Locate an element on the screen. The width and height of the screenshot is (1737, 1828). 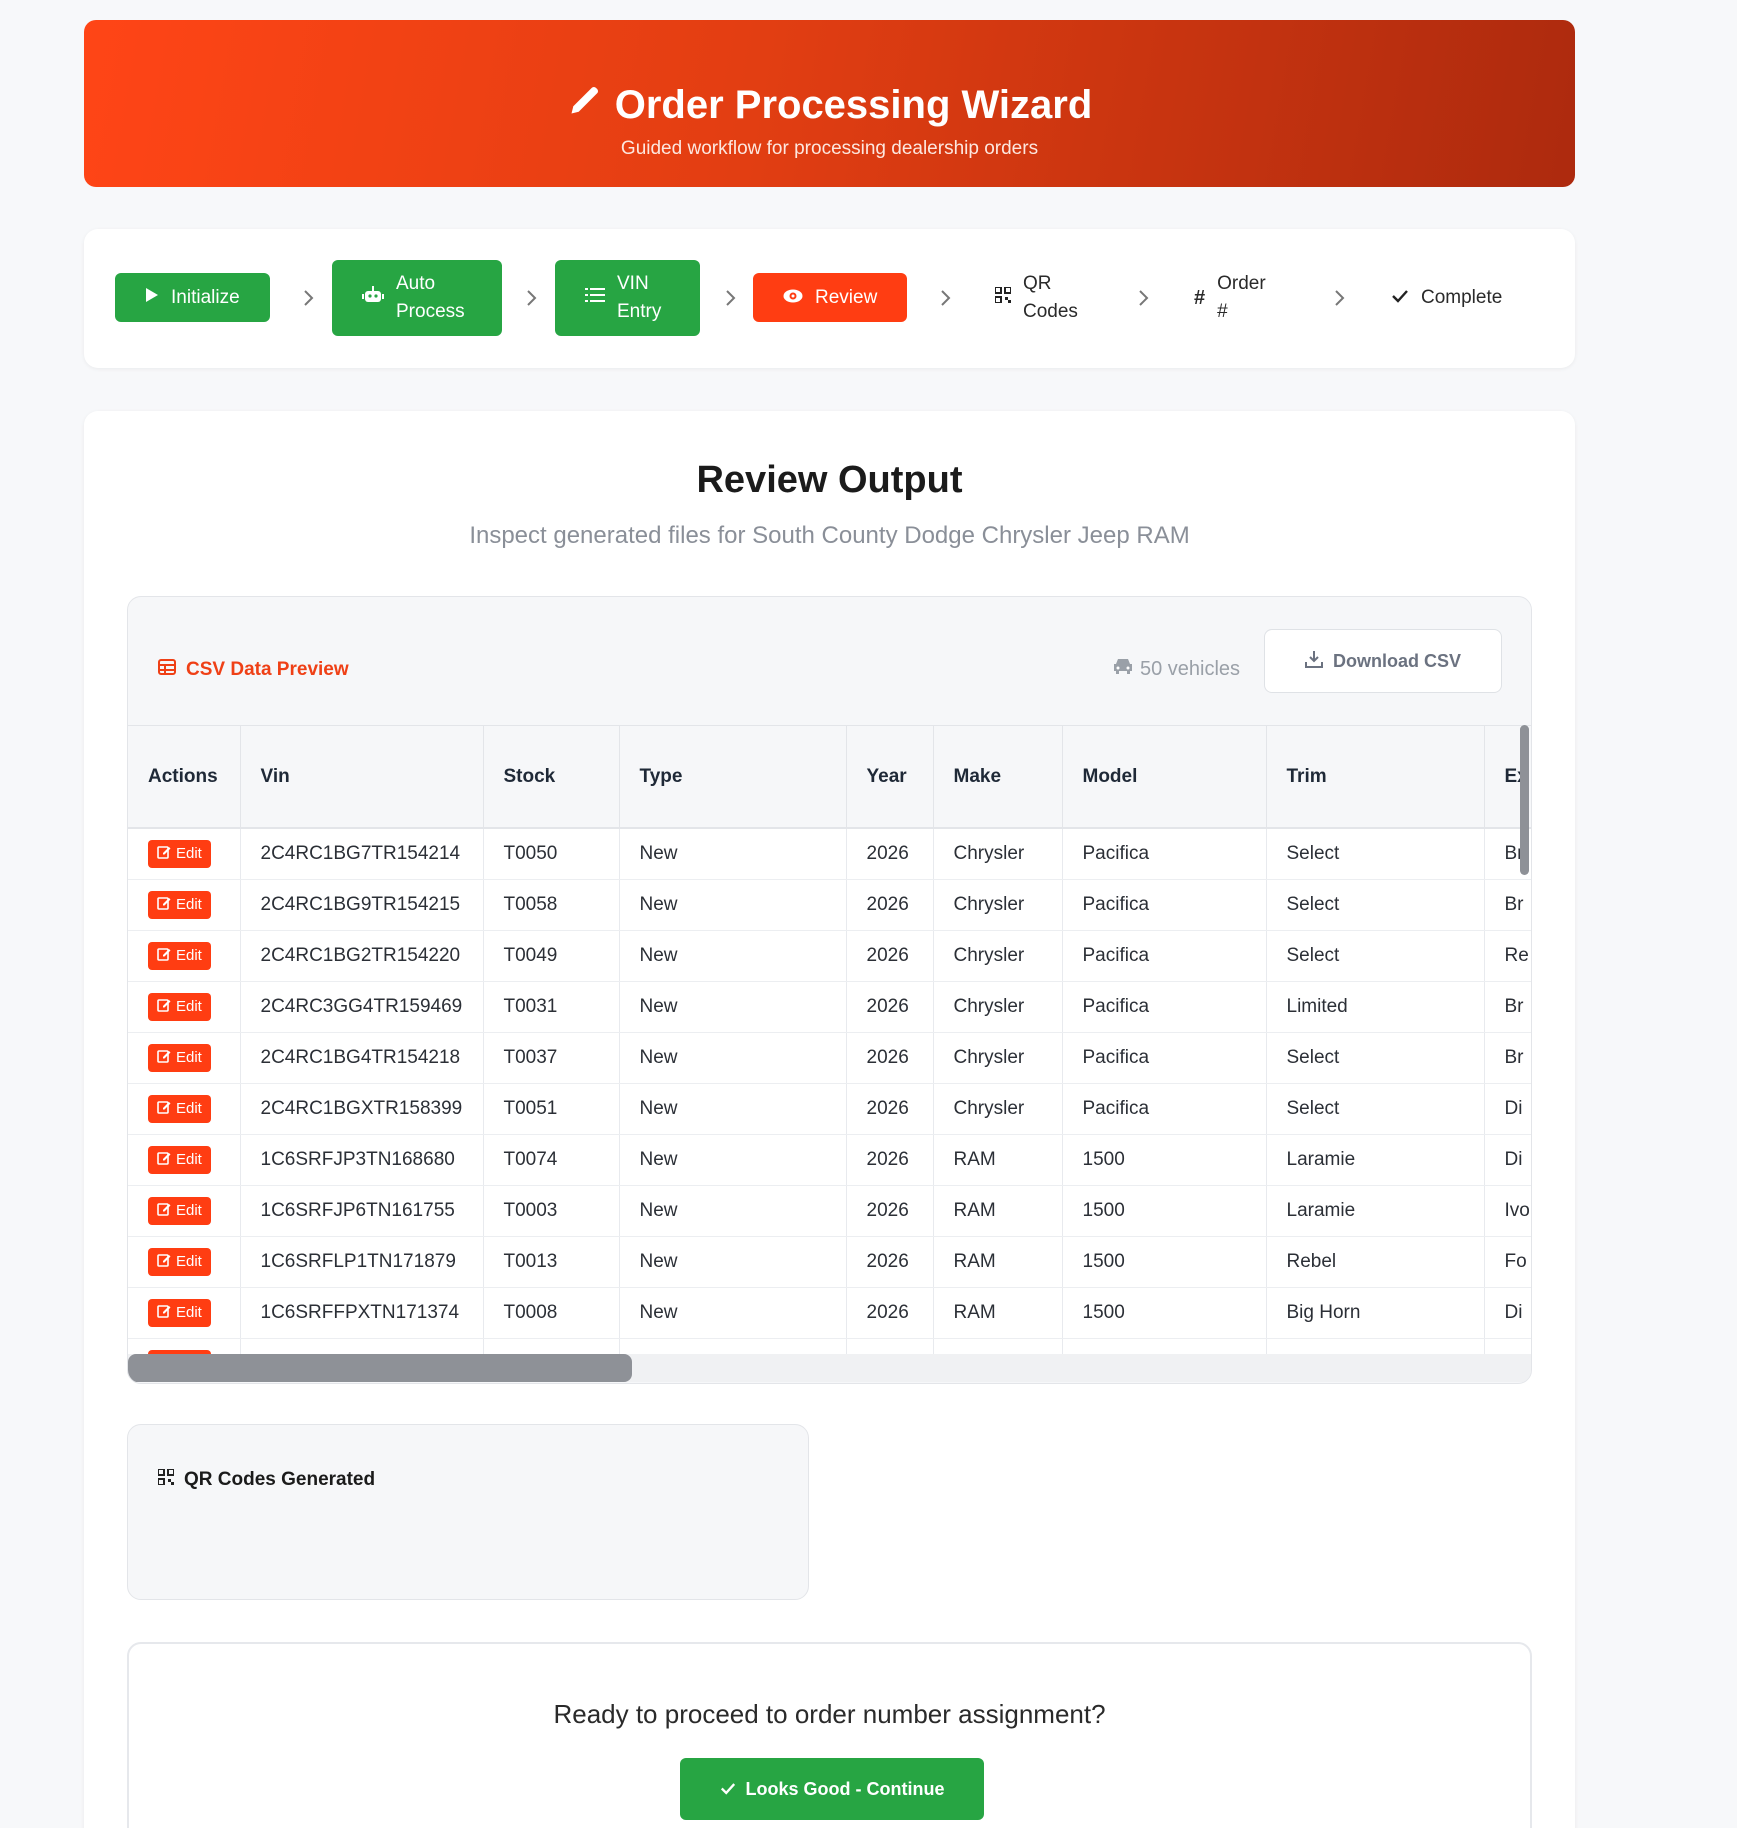
qr-codes-heading: QR Codes Generated is located at coordinates (266, 1479).